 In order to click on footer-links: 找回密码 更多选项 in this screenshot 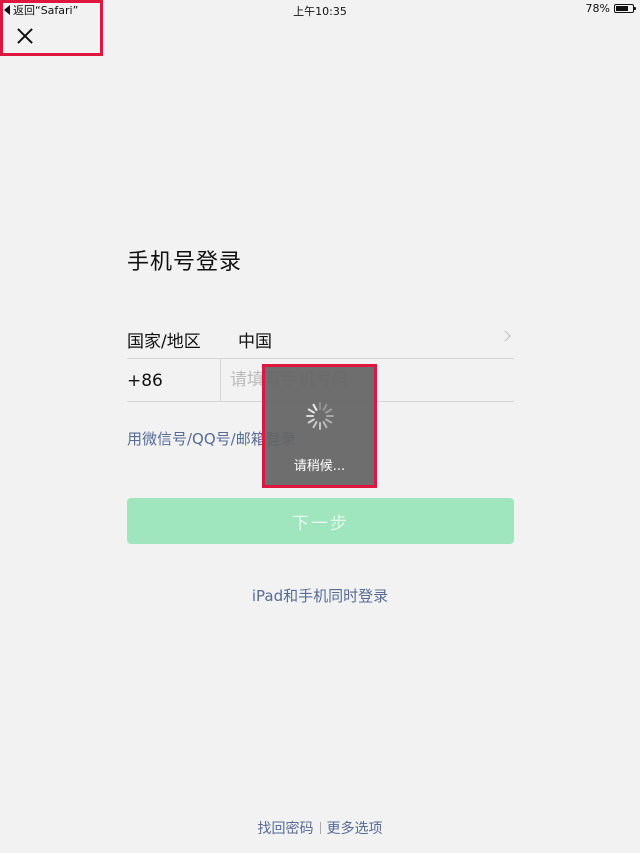, I will do `click(320, 828)`.